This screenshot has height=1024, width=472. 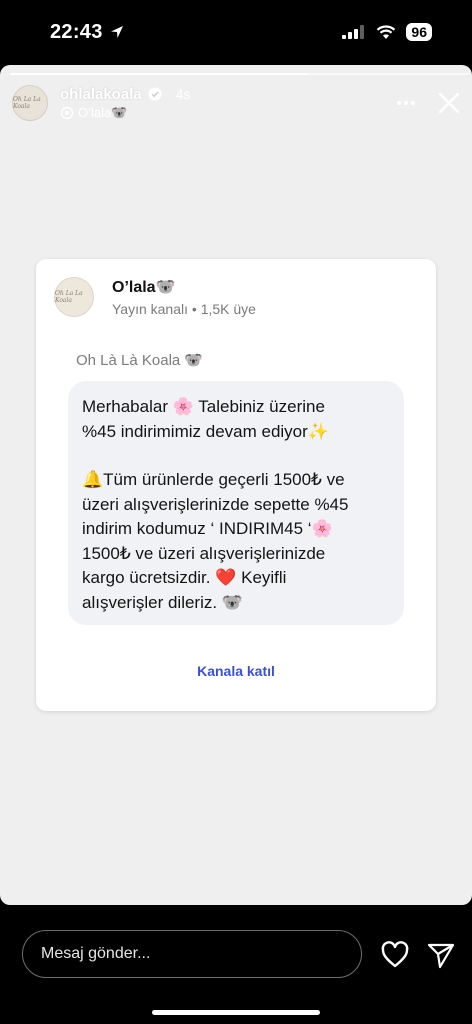 What do you see at coordinates (236, 1012) in the screenshot?
I see `home-indicator` at bounding box center [236, 1012].